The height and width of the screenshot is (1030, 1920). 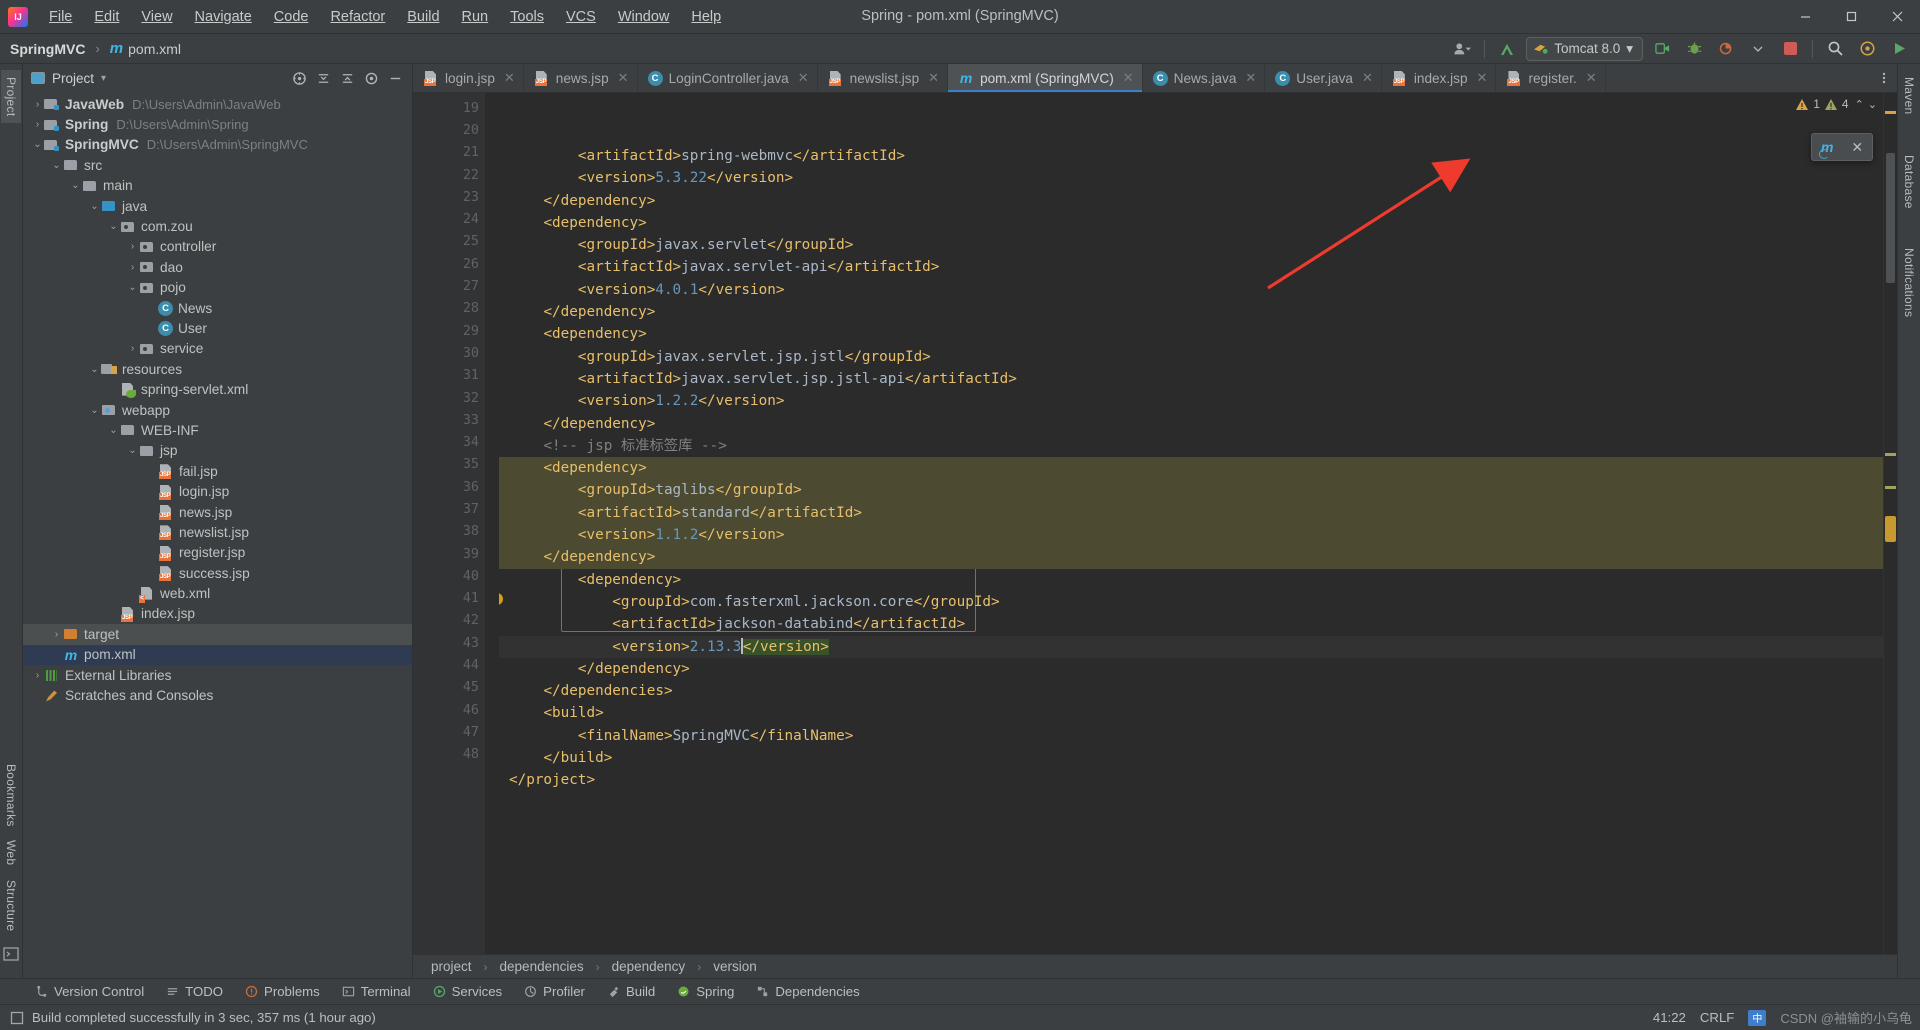 What do you see at coordinates (217, 247) in the screenshot?
I see `tree-node-controller: › controller` at bounding box center [217, 247].